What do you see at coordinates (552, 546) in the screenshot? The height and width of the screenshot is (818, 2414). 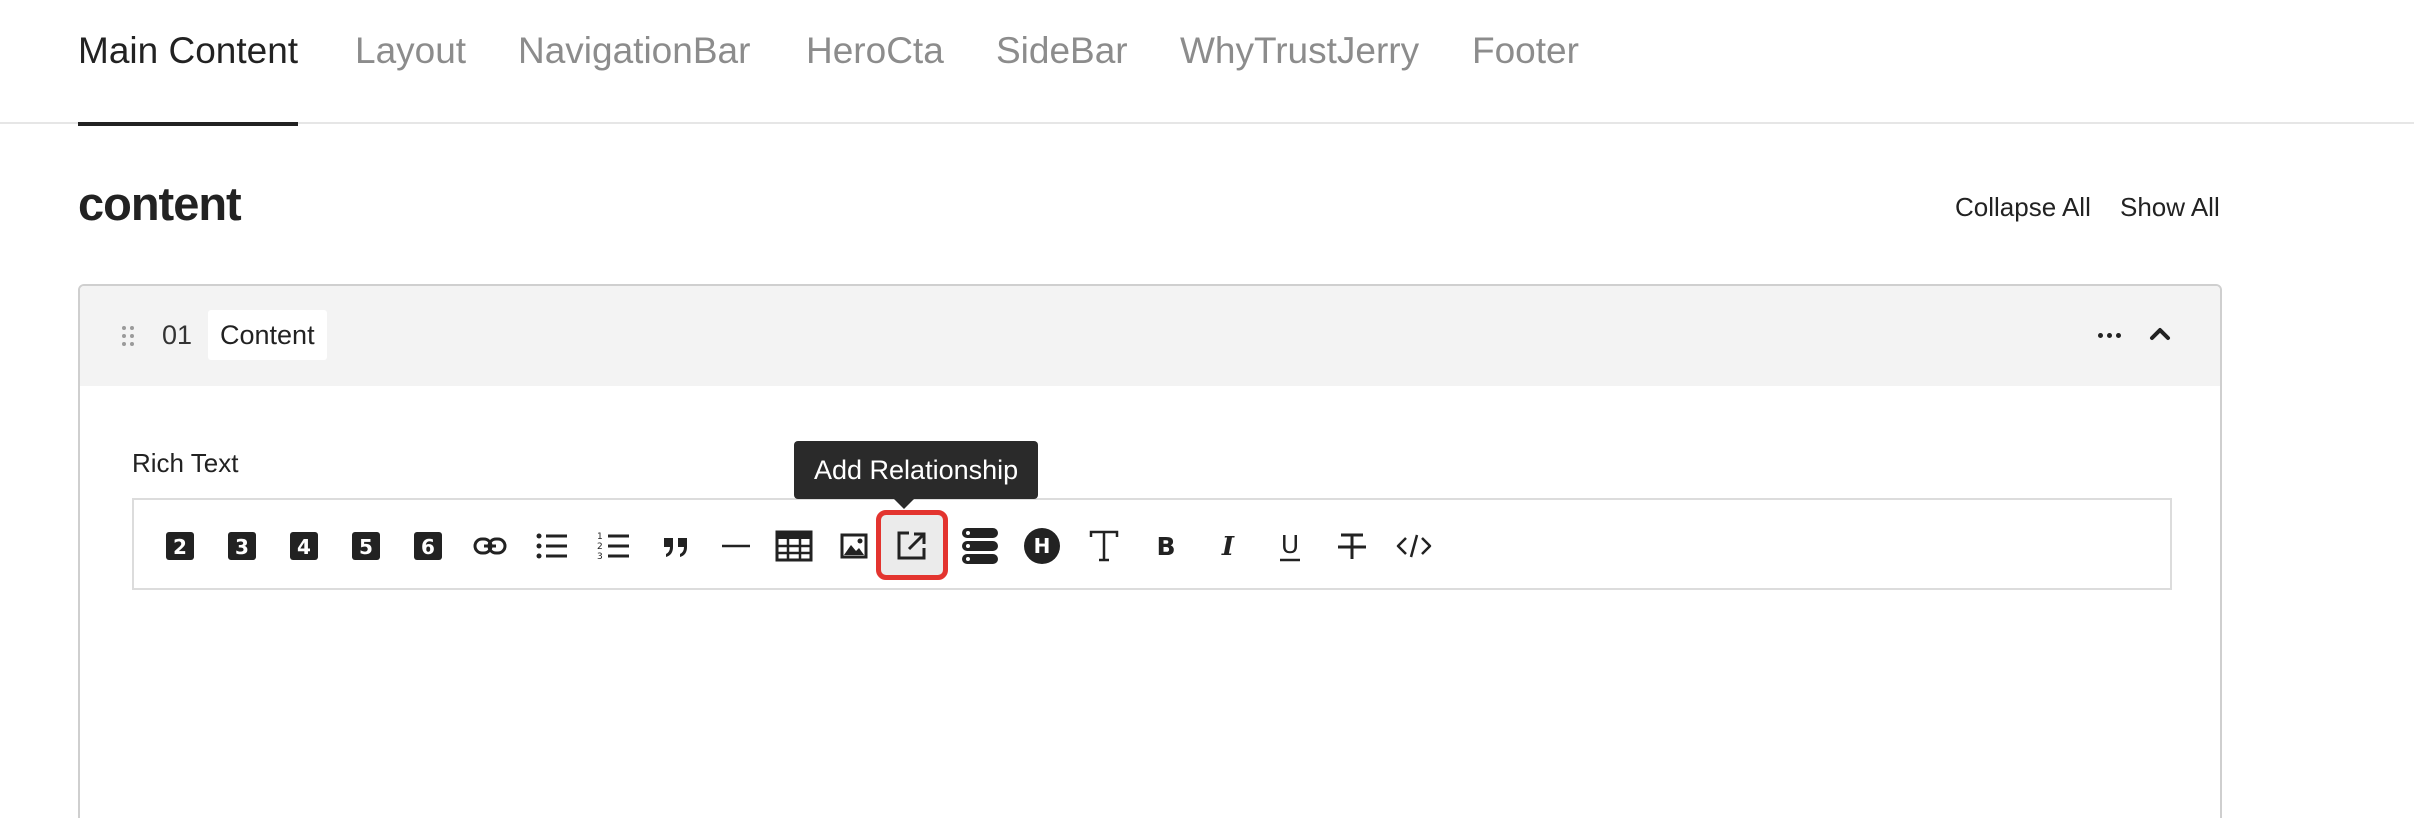 I see `bulleted-list-icon` at bounding box center [552, 546].